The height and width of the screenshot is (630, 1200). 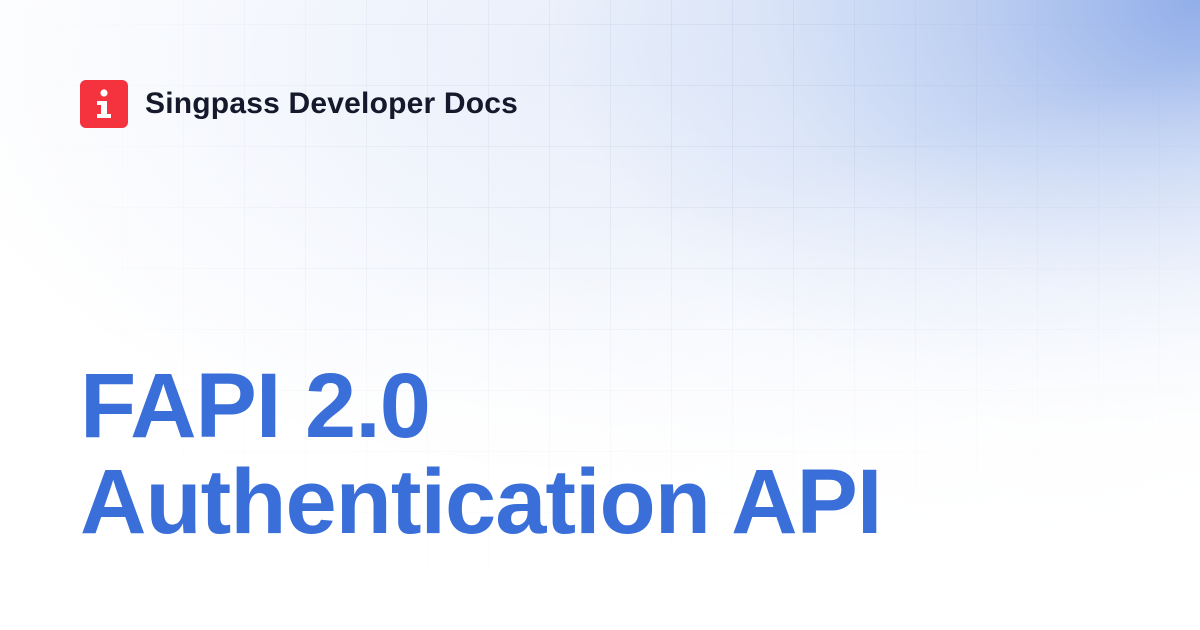 I want to click on brand-header: Singpass Developer Docs, so click(x=299, y=104).